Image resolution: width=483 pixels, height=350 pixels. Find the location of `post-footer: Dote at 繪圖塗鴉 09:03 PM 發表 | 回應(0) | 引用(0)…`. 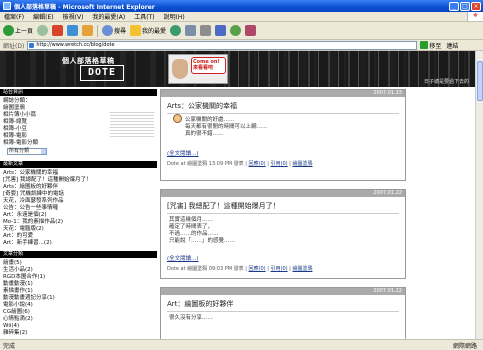

post-footer: Dote at 繪圖塗鴉 09:03 PM 發表 | 回應(0) | 引用(0)… is located at coordinates (240, 269).